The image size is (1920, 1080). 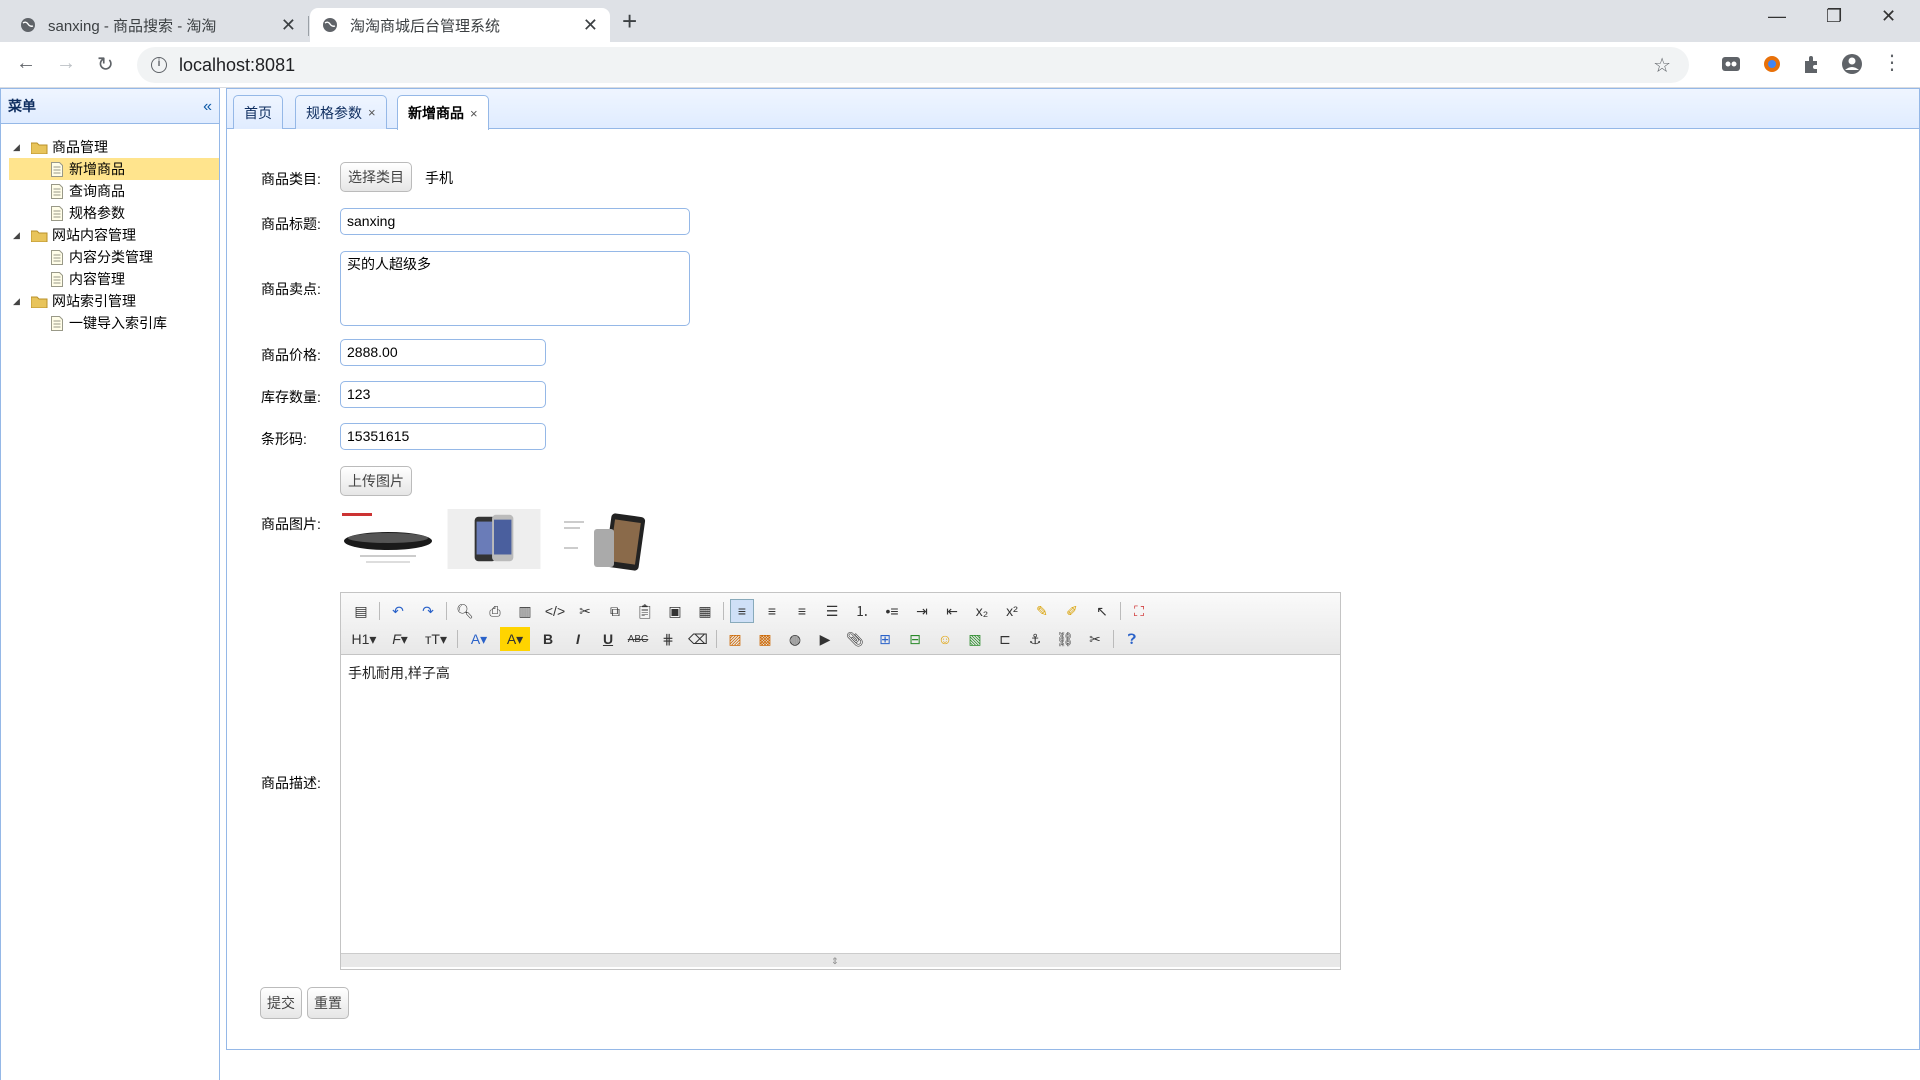 I want to click on align-left-icon: ≡, so click(x=742, y=611).